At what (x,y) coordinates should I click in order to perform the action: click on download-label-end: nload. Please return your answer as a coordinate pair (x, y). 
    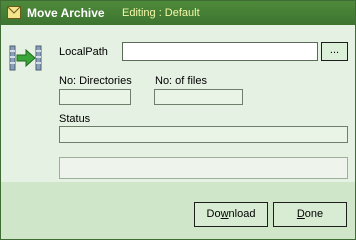
    Looking at the image, I should click on (242, 214).